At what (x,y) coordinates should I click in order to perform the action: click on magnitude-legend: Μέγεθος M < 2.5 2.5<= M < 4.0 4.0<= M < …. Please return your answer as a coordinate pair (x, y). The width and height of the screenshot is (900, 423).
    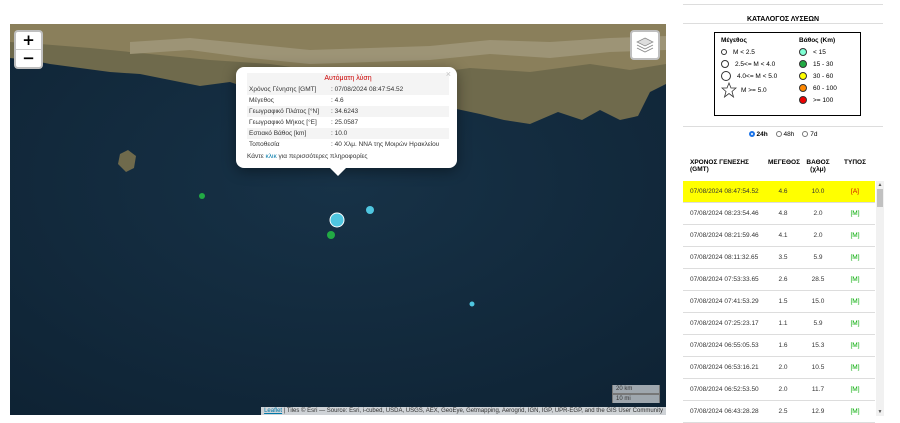
    Looking at the image, I should click on (749, 67).